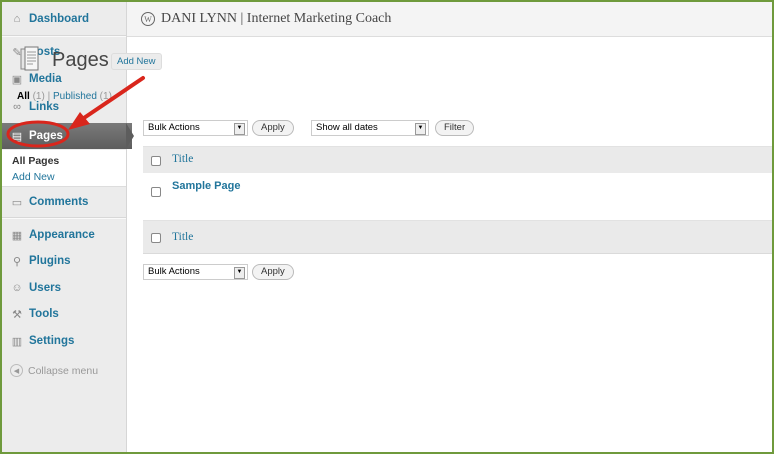 This screenshot has height=454, width=774. I want to click on site-title-text: DANI LYNN | Internet Marketing Coach, so click(276, 18).